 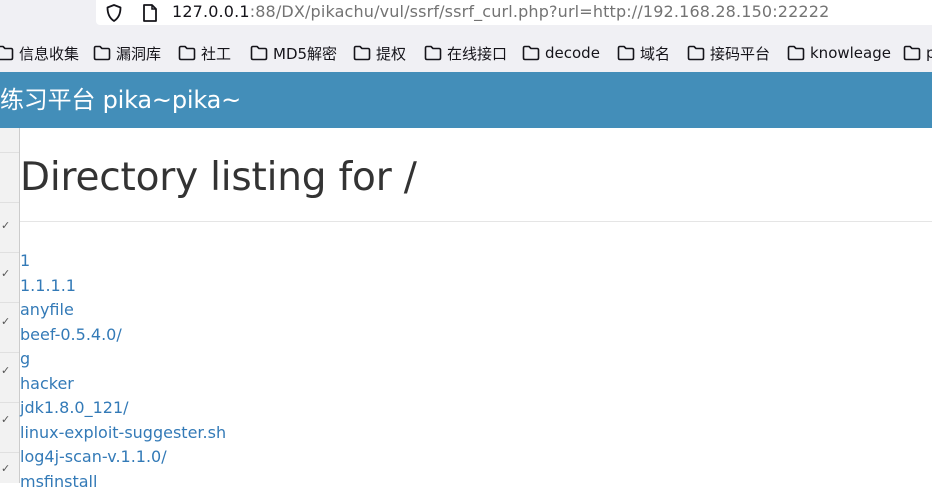 What do you see at coordinates (211, 11) in the screenshot?
I see `url-host: 127.0.0.1` at bounding box center [211, 11].